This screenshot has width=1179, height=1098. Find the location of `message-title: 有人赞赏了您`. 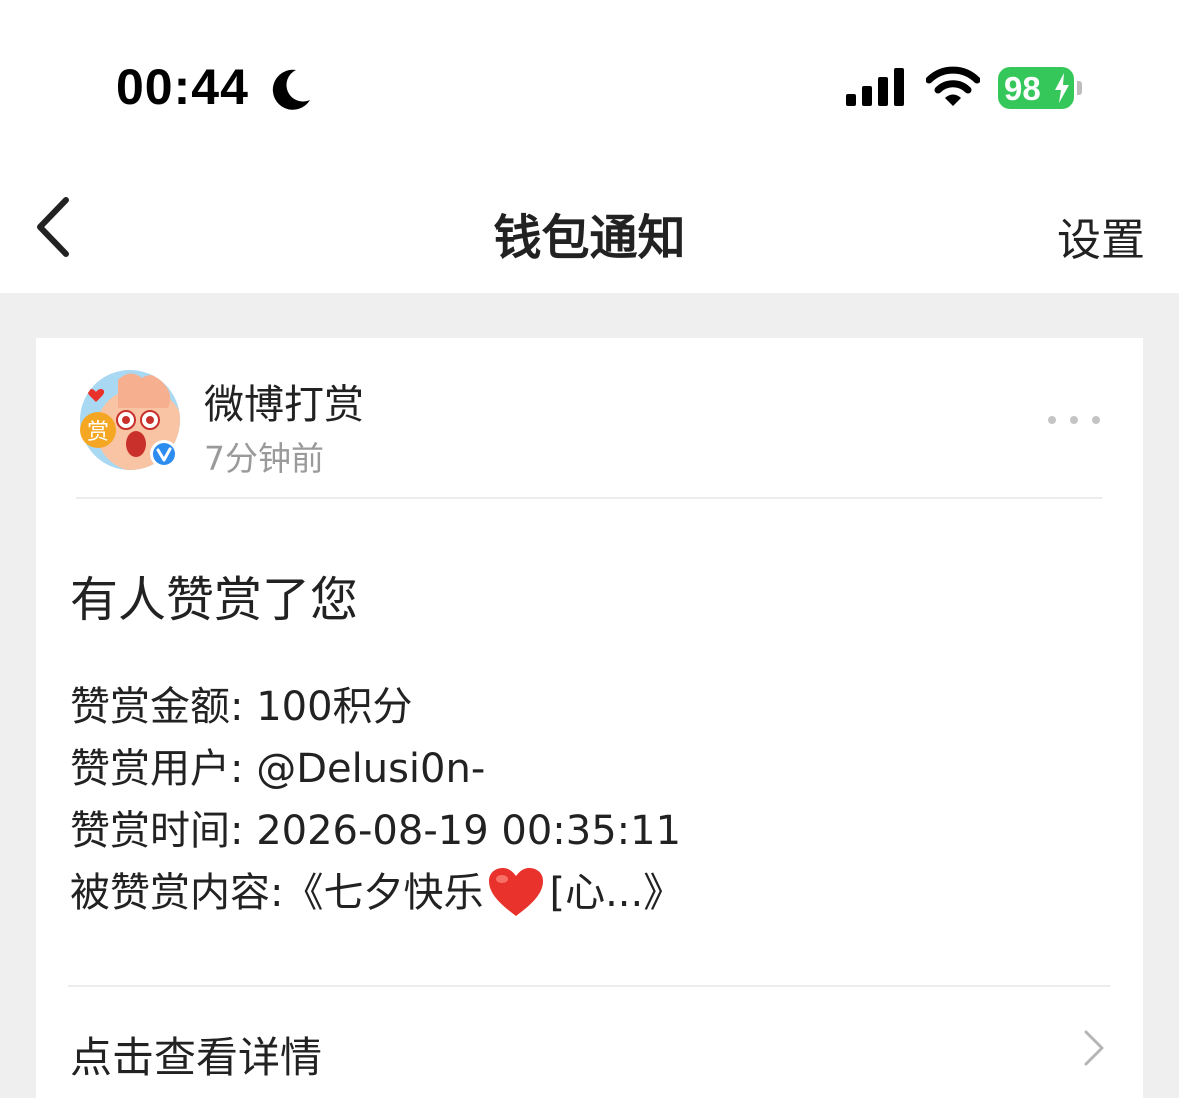

message-title: 有人赞赏了您 is located at coordinates (214, 600).